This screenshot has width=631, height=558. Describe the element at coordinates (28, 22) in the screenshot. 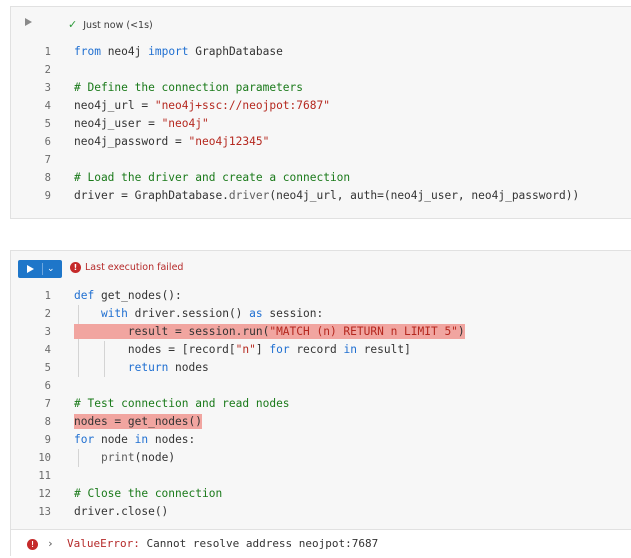

I see `run-cell-play-icon` at that location.